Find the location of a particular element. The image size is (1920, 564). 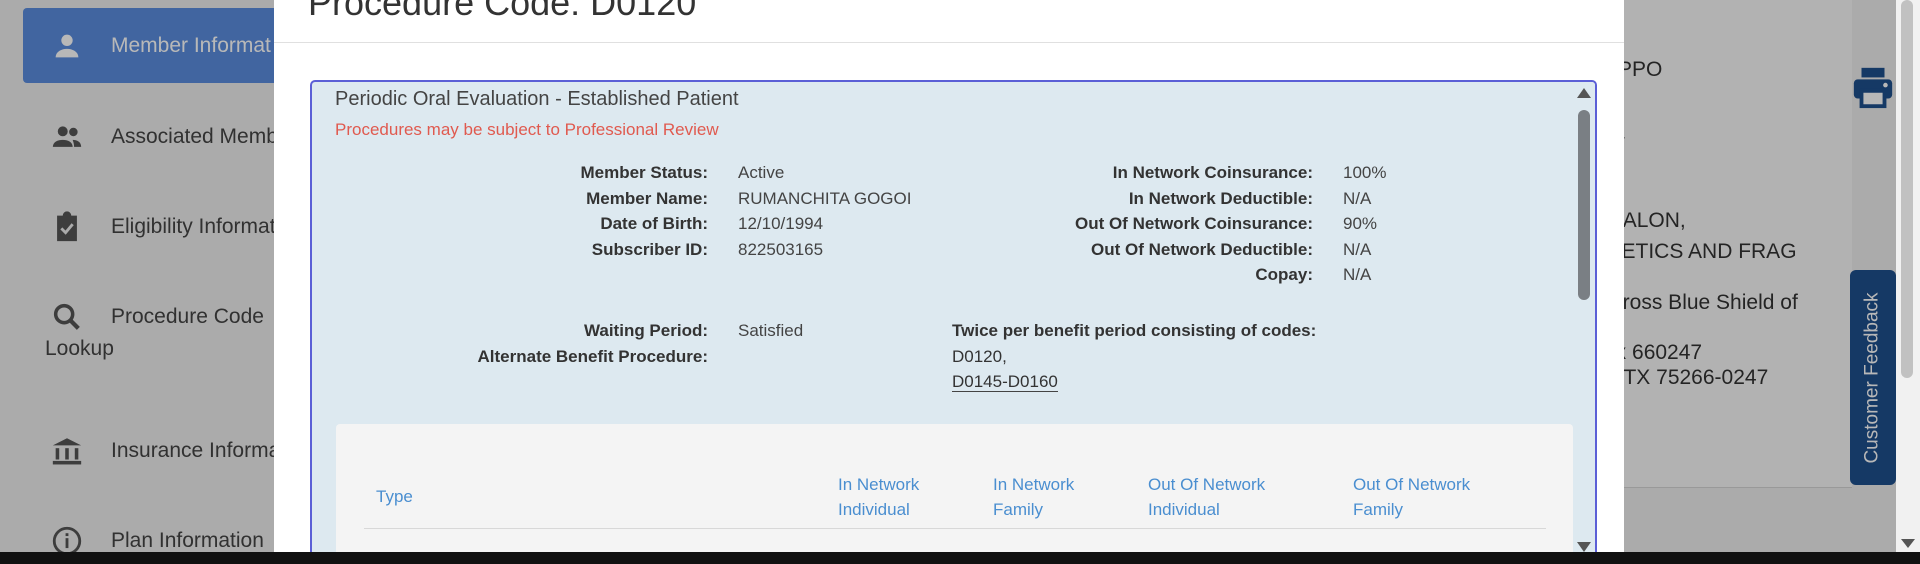

field-label: Waiting Period: is located at coordinates (645, 330).